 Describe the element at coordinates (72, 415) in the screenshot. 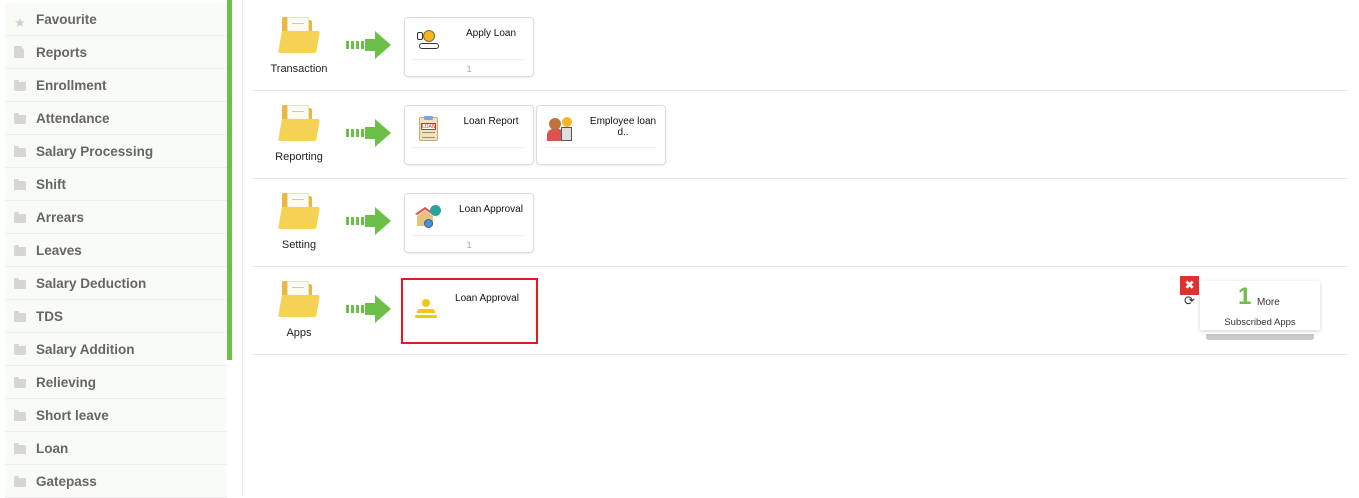

I see `sidebar-item-label: Short leave` at that location.